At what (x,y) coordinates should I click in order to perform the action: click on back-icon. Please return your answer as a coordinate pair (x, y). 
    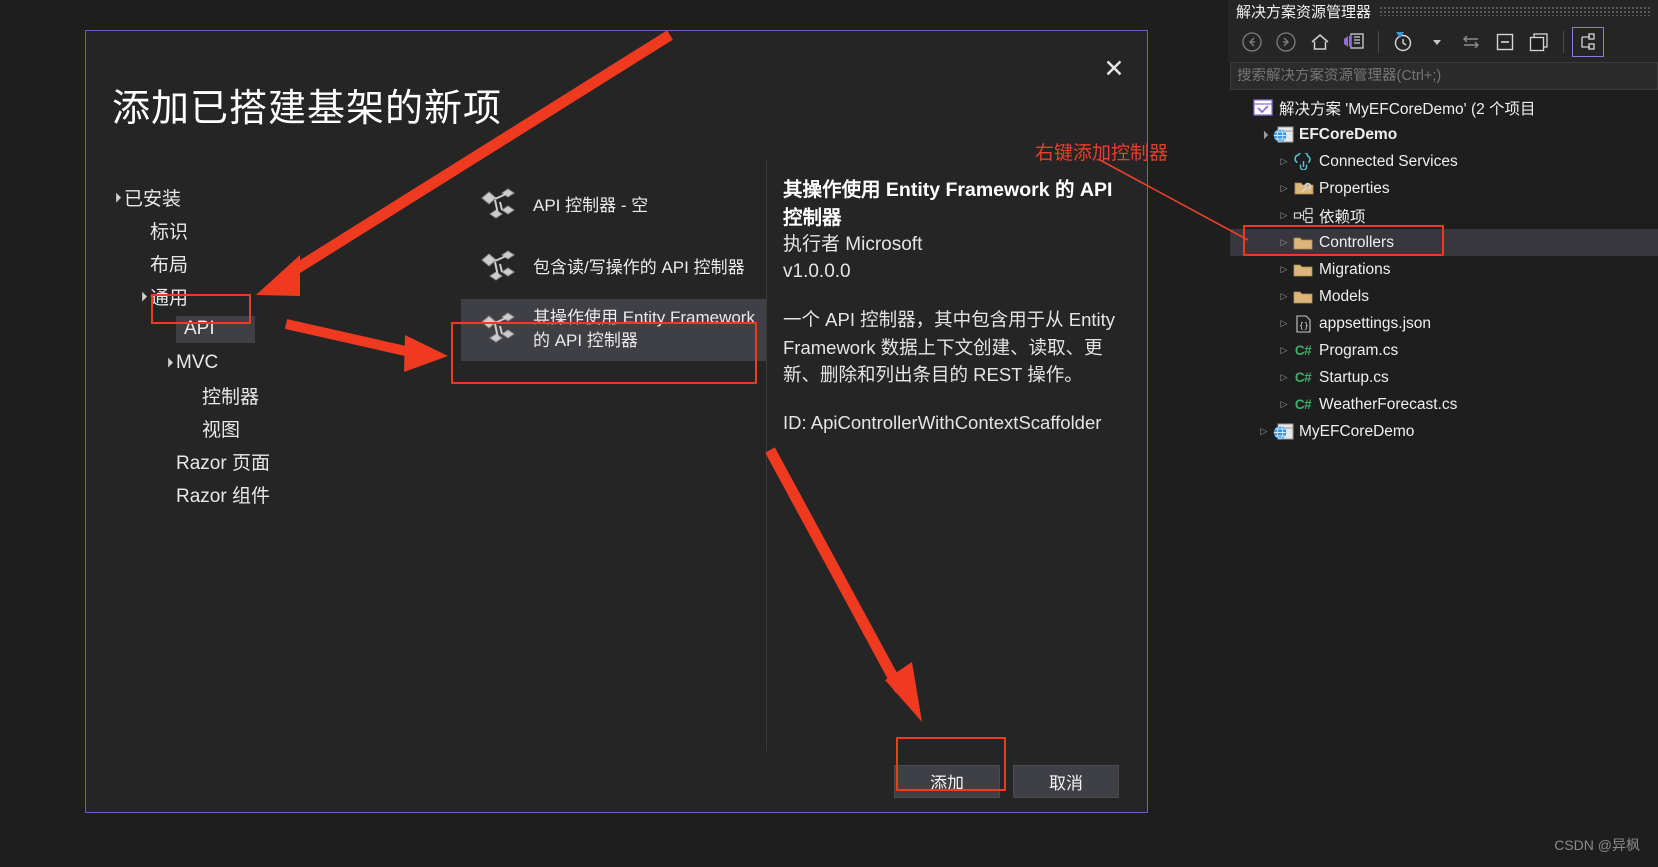
    Looking at the image, I should click on (1252, 42).